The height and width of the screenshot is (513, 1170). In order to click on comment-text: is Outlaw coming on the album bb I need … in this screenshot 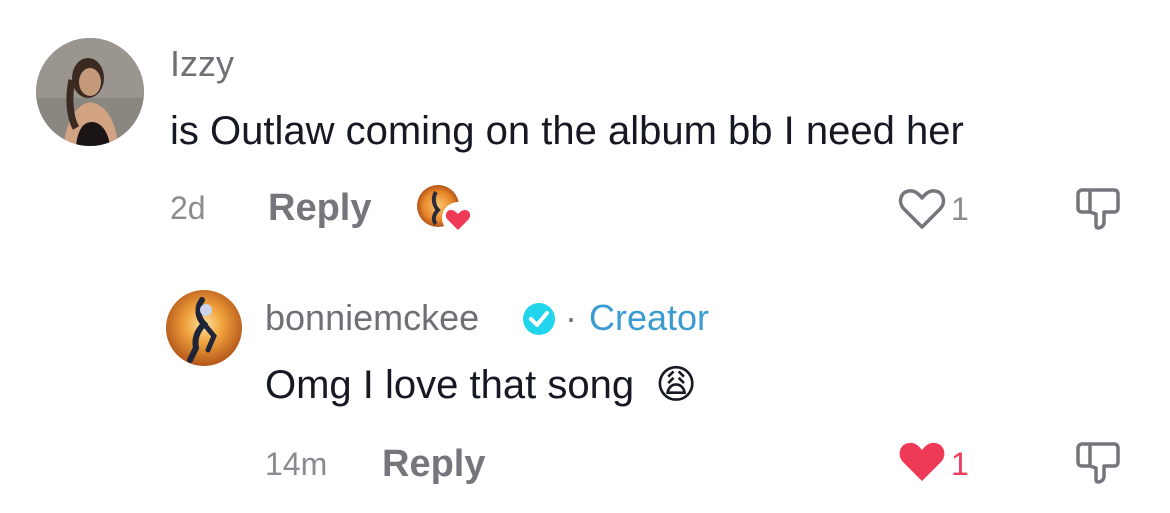, I will do `click(567, 131)`.